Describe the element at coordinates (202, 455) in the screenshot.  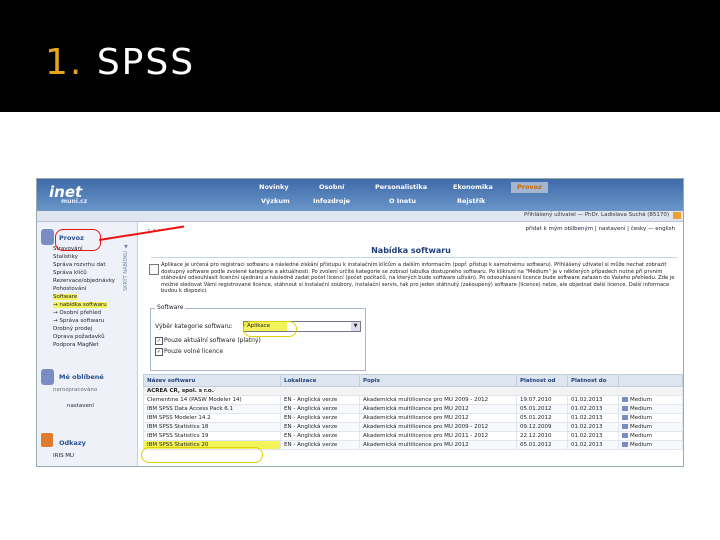
I see `annotation-circle-spss20` at that location.